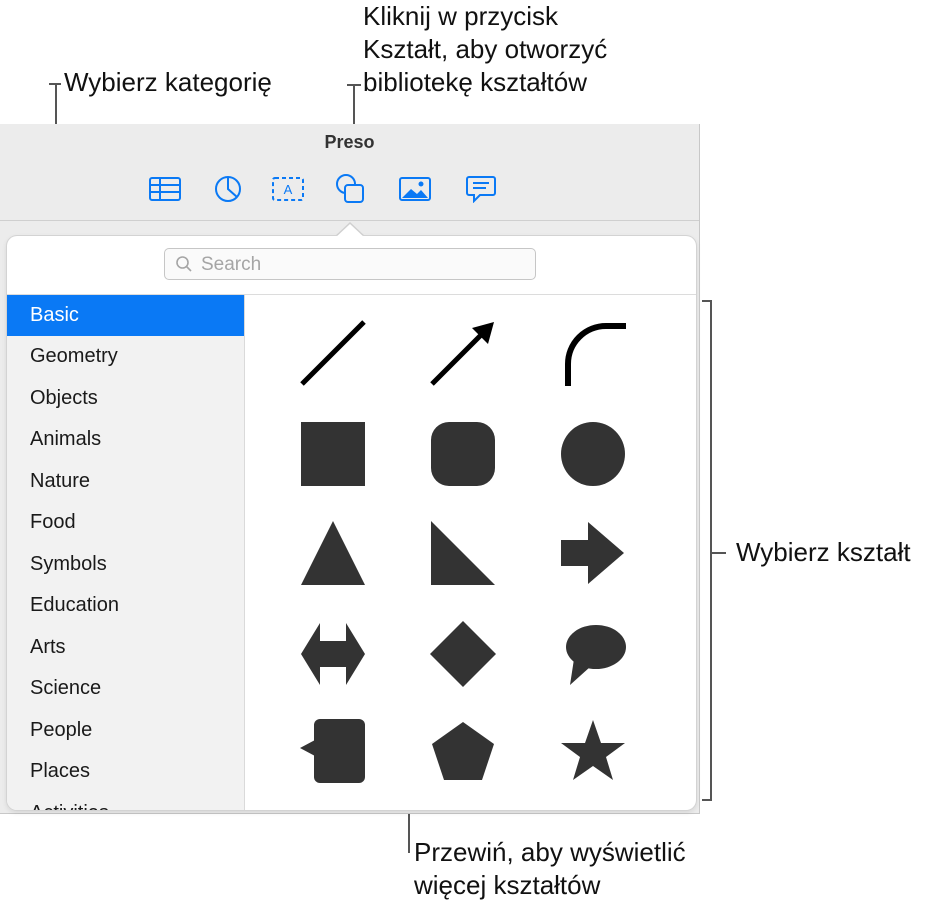 This screenshot has width=939, height=907. Describe the element at coordinates (463, 454) in the screenshot. I see `shape-rounded-square` at that location.